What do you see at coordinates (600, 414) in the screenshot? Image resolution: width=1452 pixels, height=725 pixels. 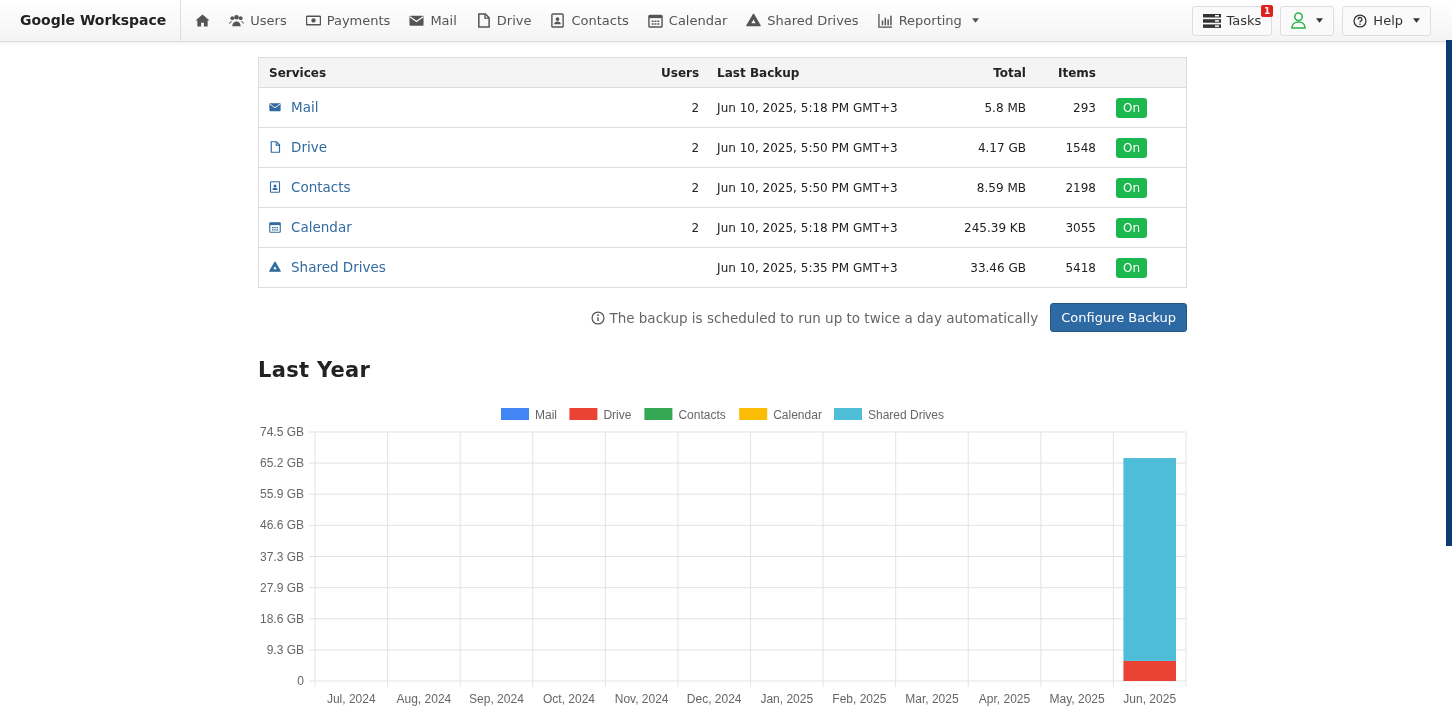 I see `legend-item: Drive` at bounding box center [600, 414].